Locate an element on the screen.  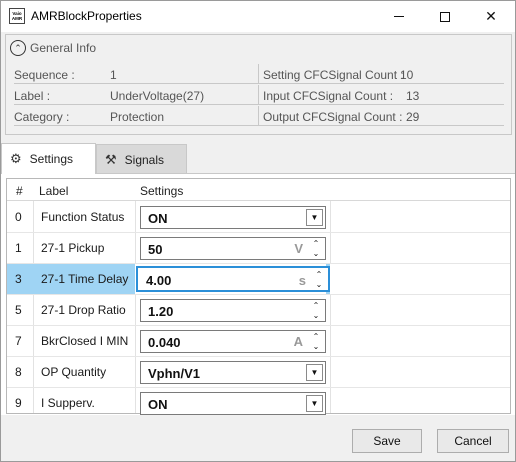
row-label: 27-1 Drop Ratio is located at coordinates (83, 310).